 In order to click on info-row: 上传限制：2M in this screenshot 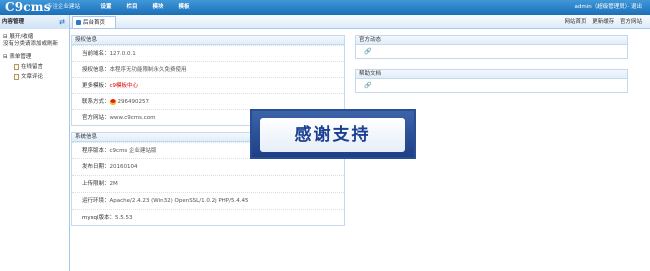, I will do `click(208, 183)`.